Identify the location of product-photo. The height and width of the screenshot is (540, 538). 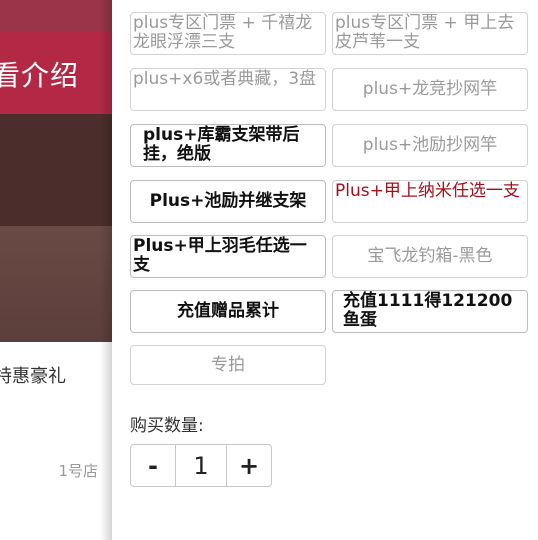
(56, 170).